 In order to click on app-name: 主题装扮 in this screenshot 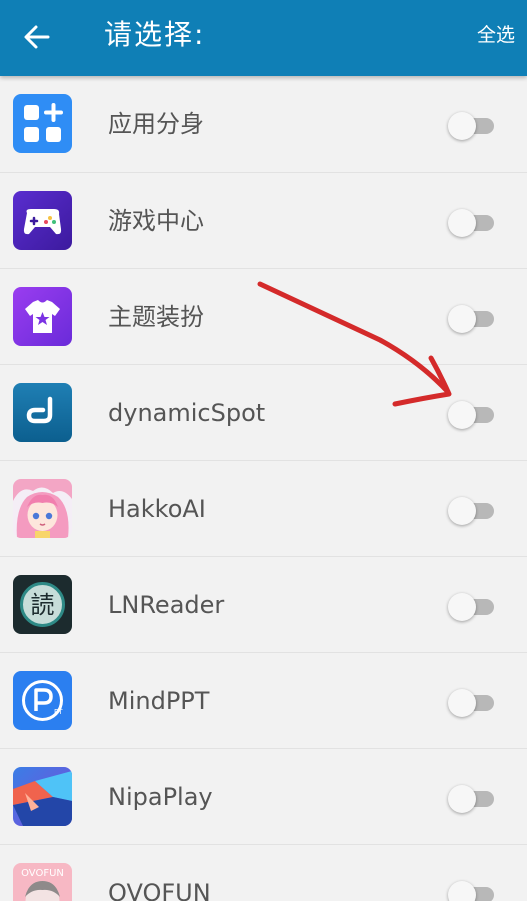, I will do `click(156, 317)`.